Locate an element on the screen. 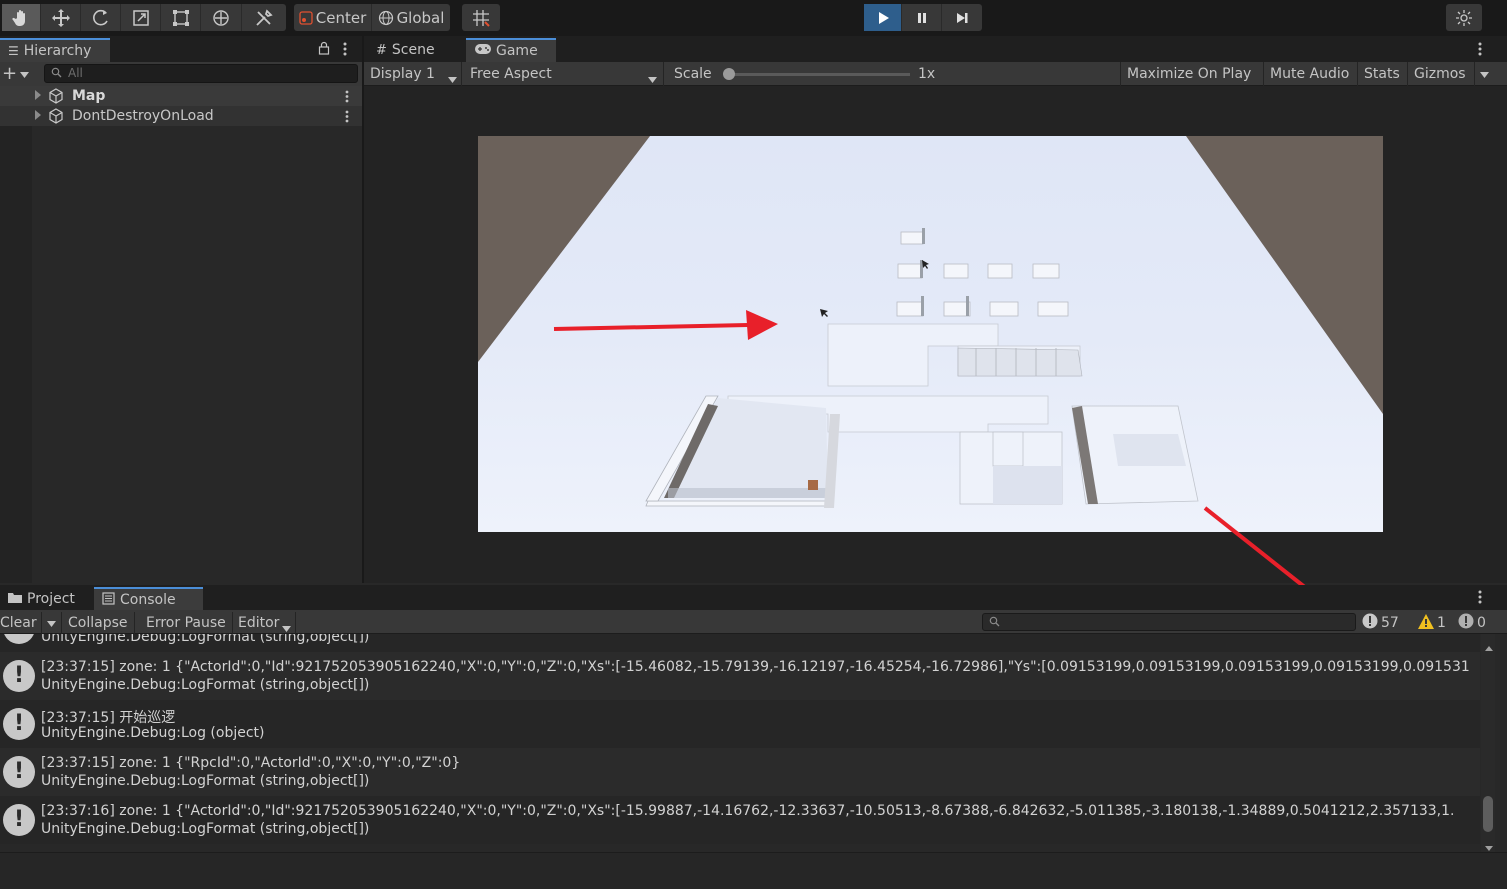  warning-count-toggle: 1 is located at coordinates (1432, 623).